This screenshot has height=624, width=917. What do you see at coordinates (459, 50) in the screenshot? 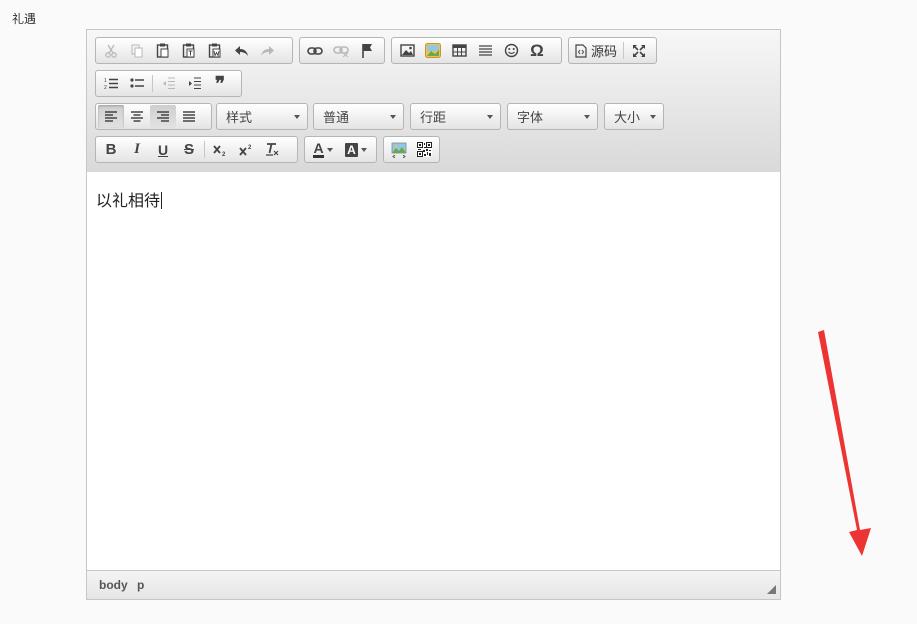
I see `table-icon` at bounding box center [459, 50].